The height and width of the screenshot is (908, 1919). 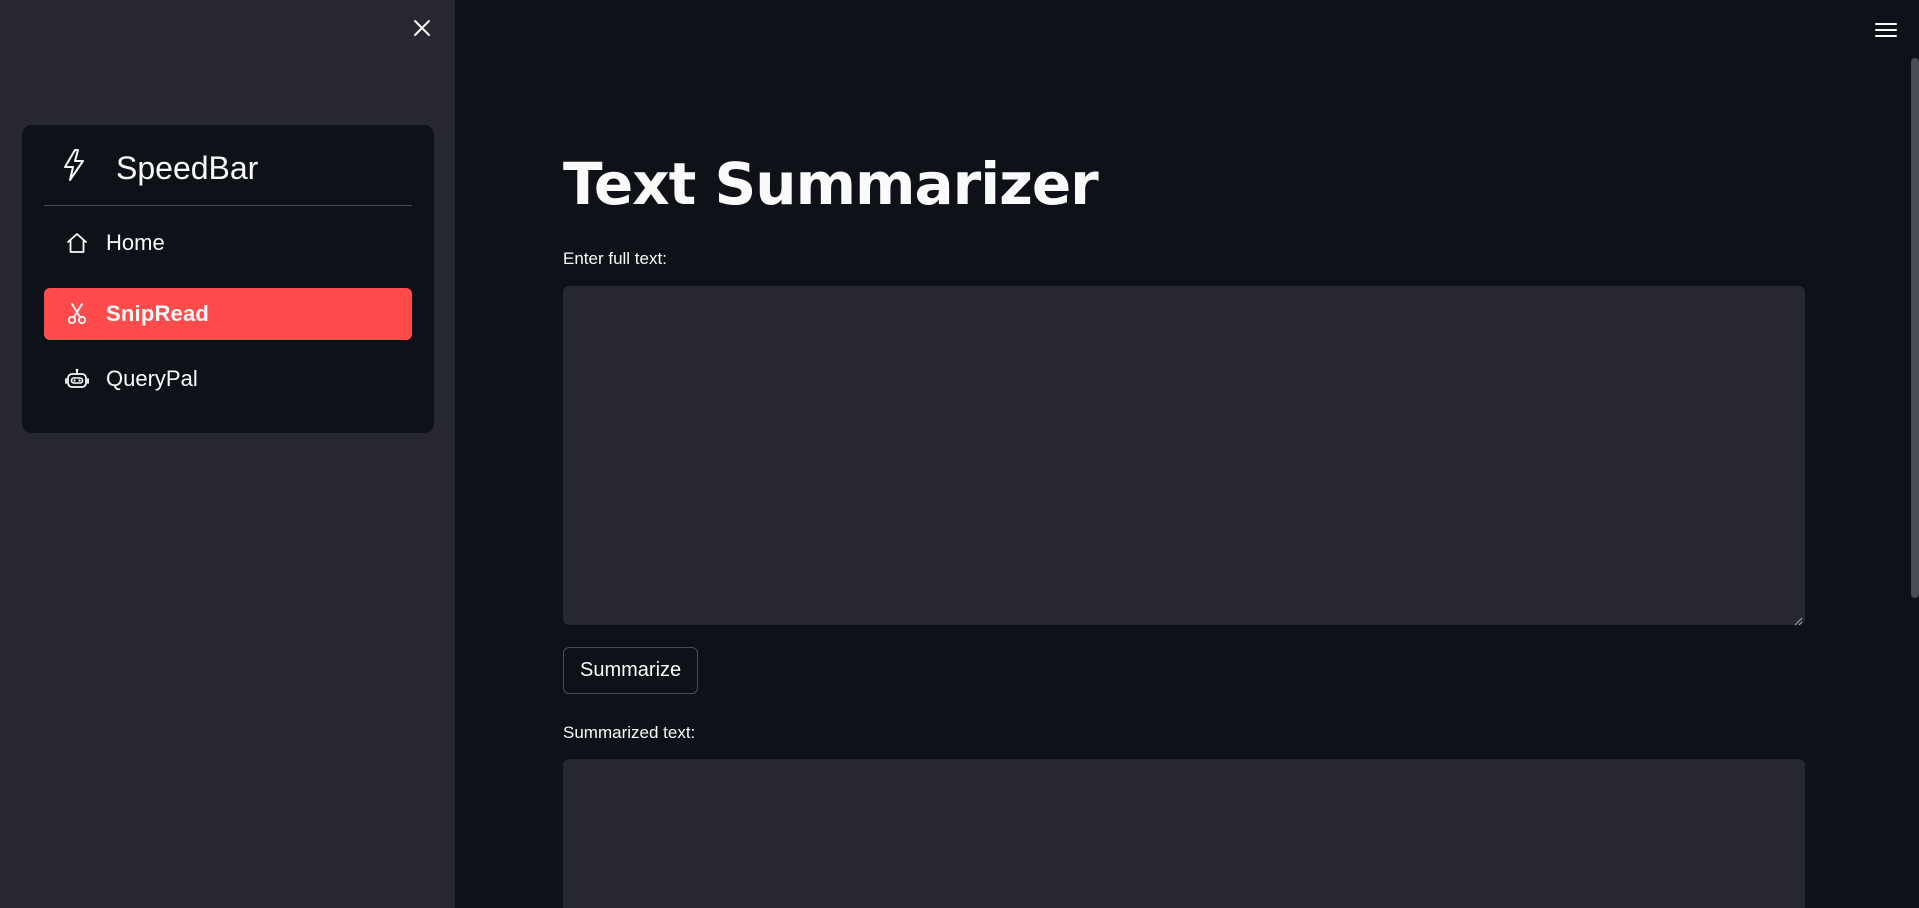 I want to click on sidebar-item-querypal: QueryPal, so click(x=228, y=379).